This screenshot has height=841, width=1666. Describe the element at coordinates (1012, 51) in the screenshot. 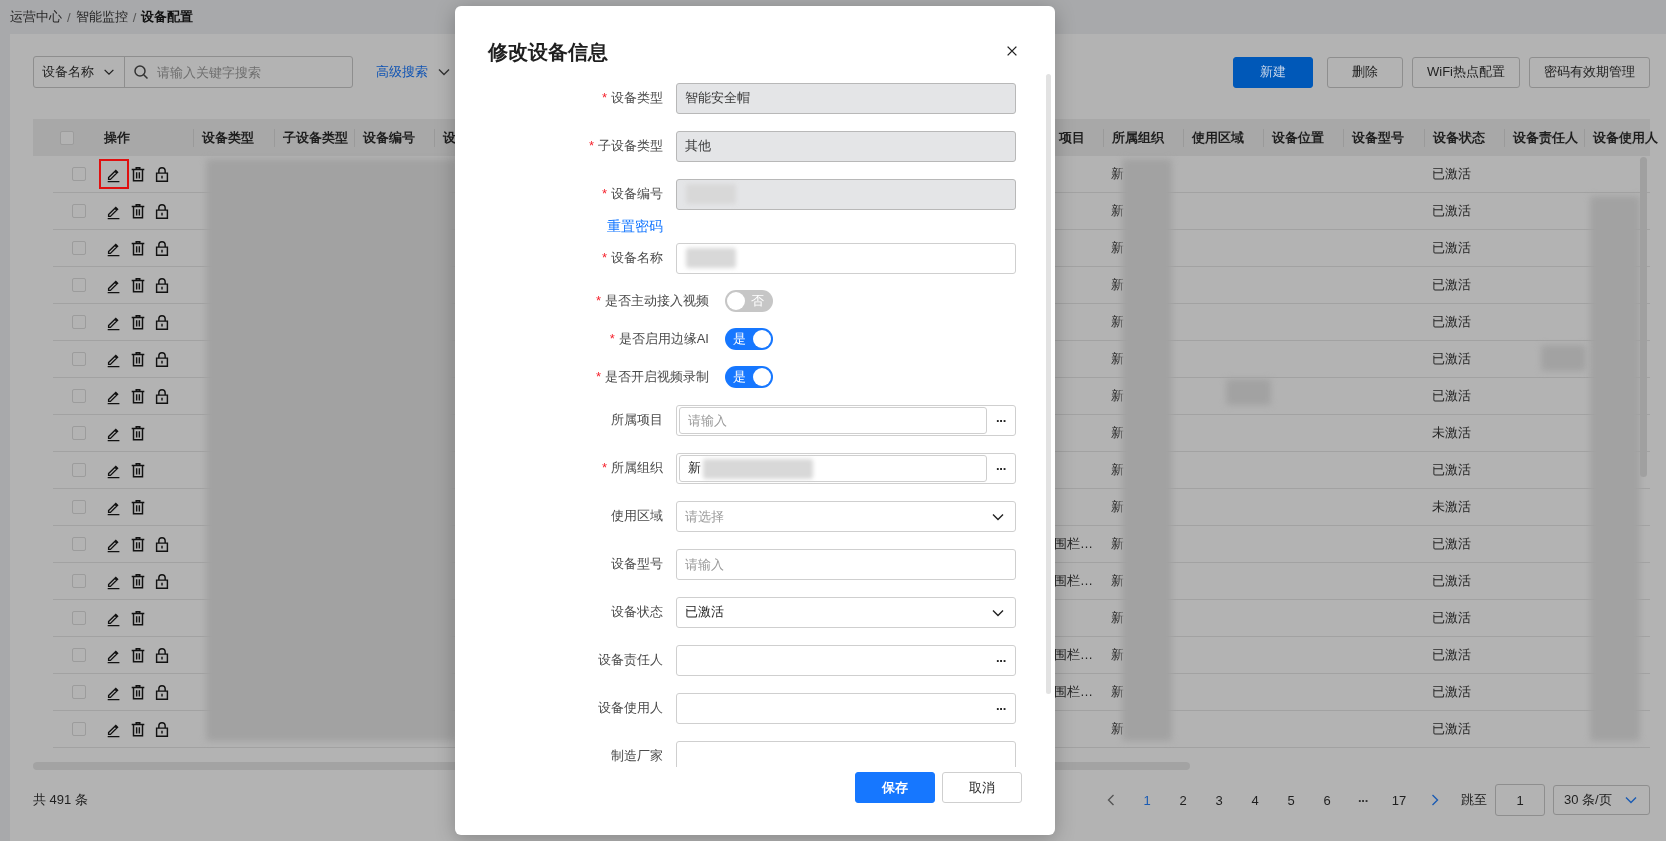

I see `close-icon` at that location.